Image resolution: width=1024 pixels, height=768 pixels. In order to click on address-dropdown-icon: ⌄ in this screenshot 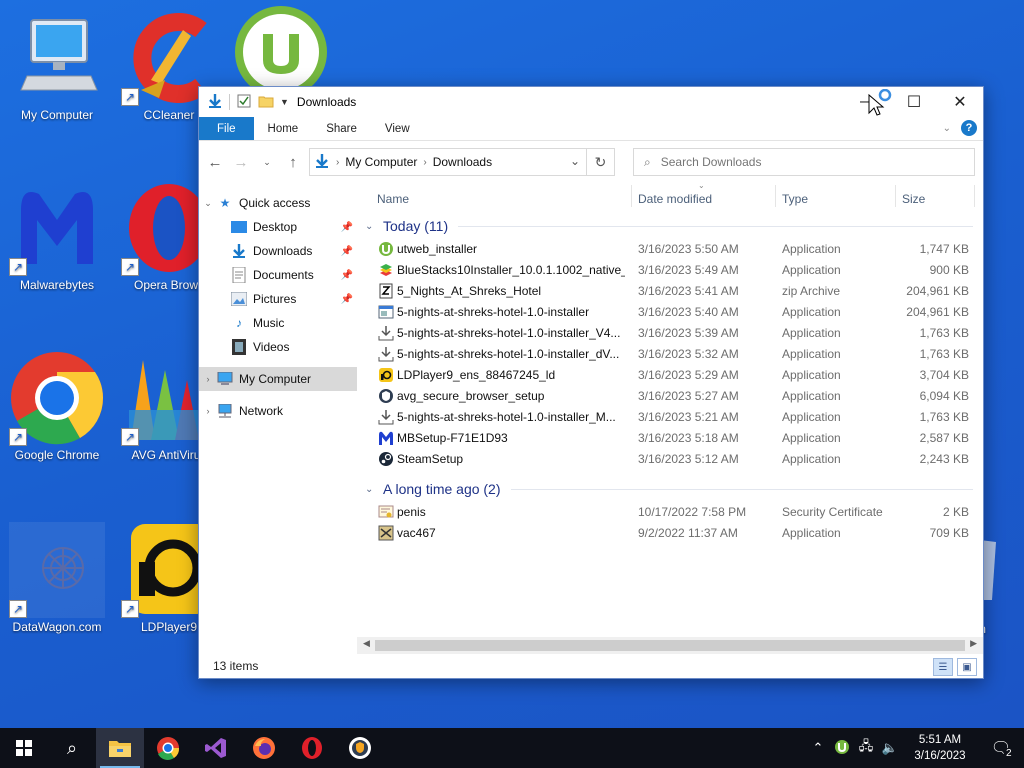, I will do `click(575, 161)`.